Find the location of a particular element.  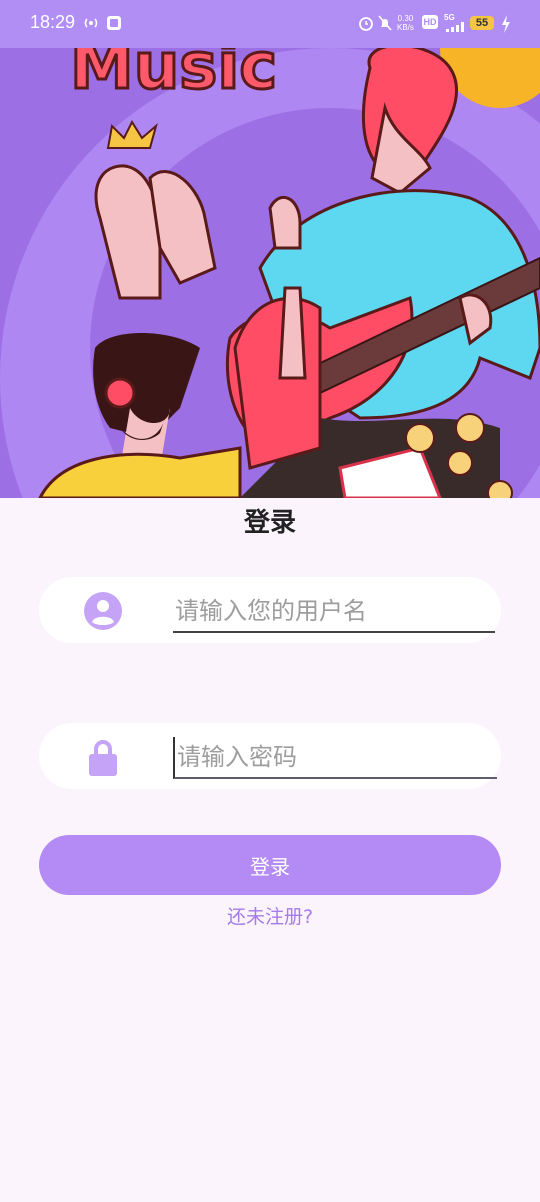

signal-strength-icon is located at coordinates (455, 27).